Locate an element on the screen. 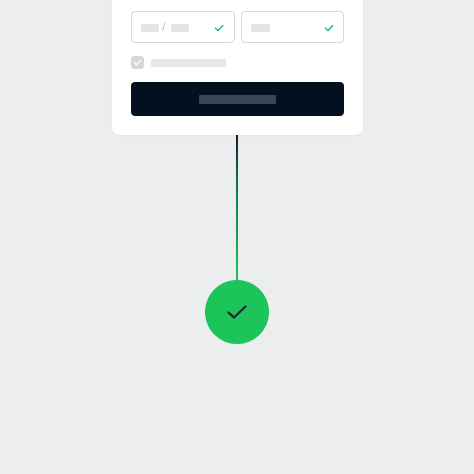 The image size is (474, 474). submit-button-label-placeholder is located at coordinates (237, 99).